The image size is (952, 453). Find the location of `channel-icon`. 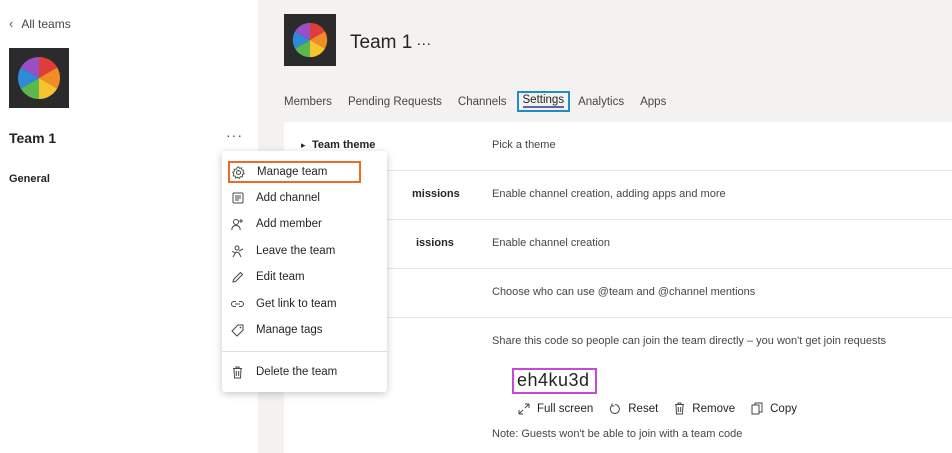

channel-icon is located at coordinates (237, 198).